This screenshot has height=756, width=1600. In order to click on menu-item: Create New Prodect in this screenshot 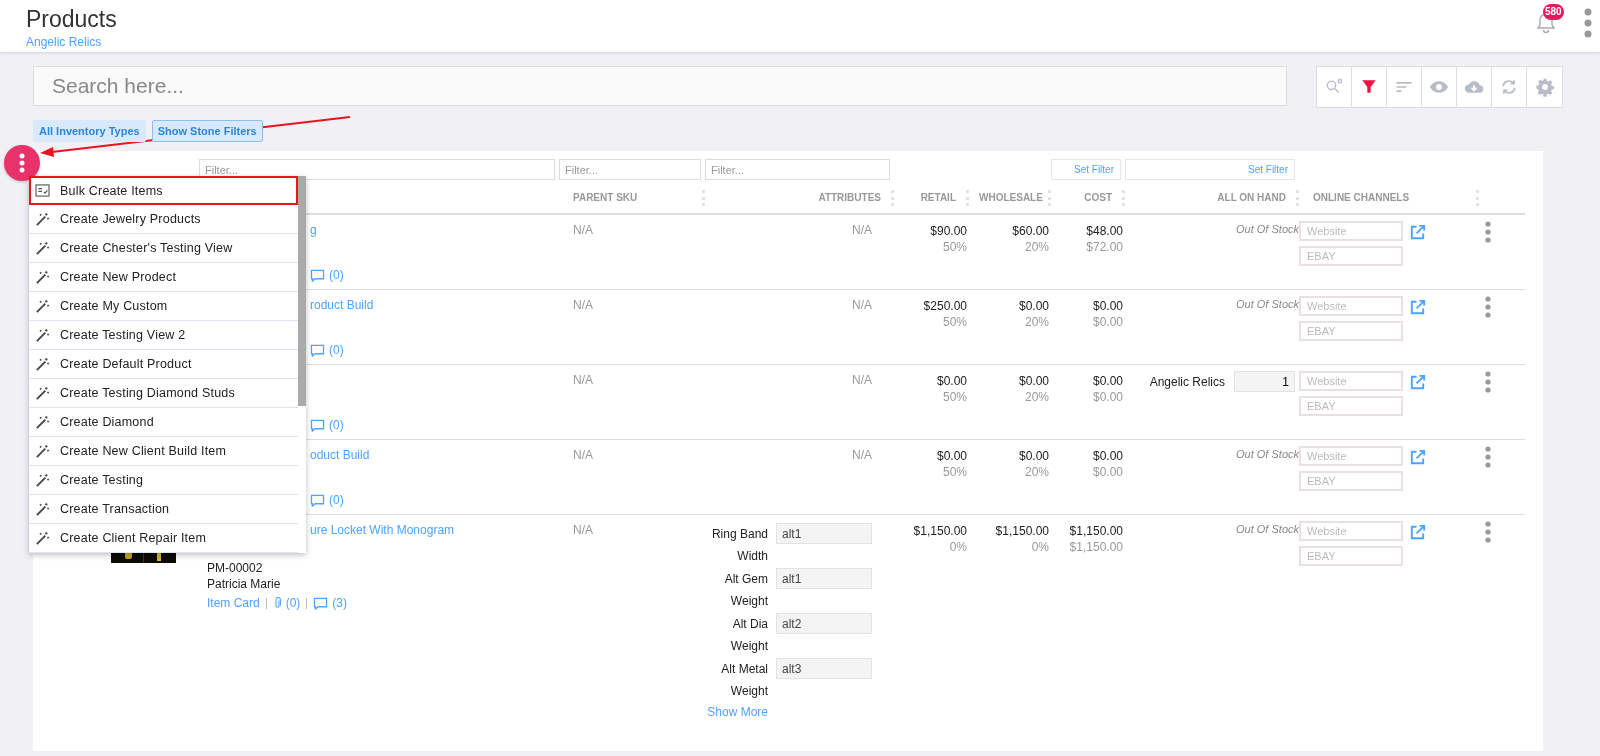, I will do `click(163, 277)`.